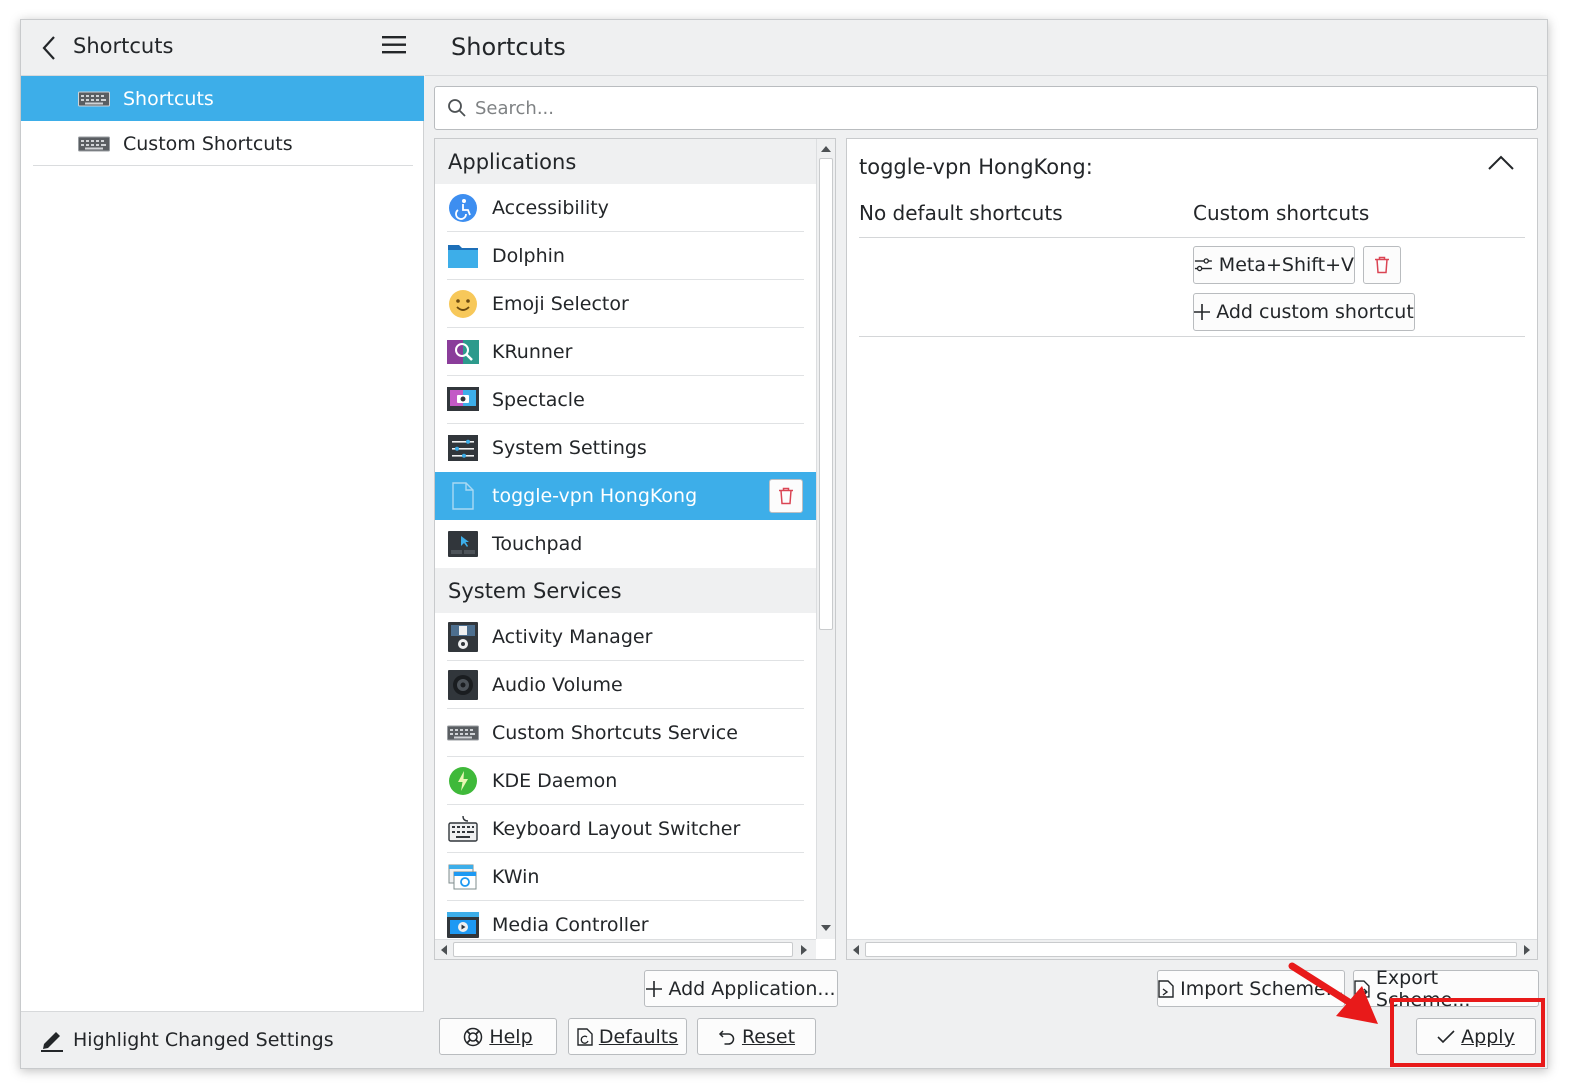  I want to click on highlight-changed-settings-label: Highlight Changed Settings, so click(203, 1040).